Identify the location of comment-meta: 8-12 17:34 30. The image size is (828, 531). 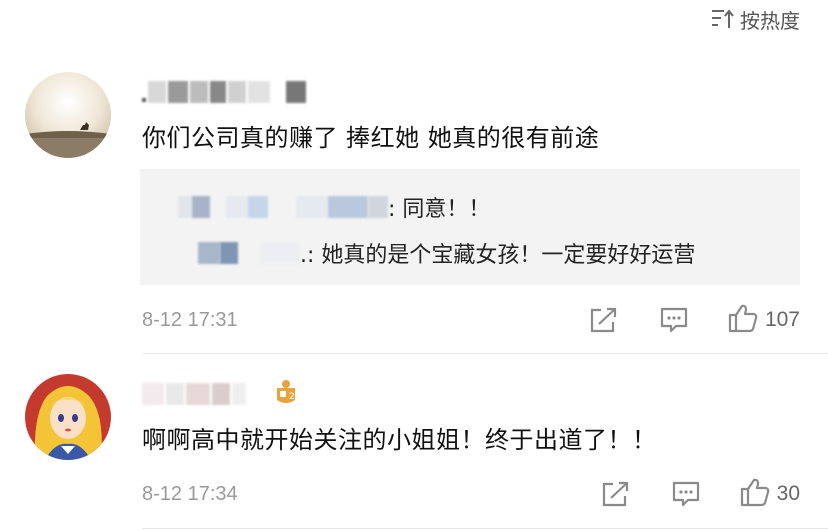
(471, 494).